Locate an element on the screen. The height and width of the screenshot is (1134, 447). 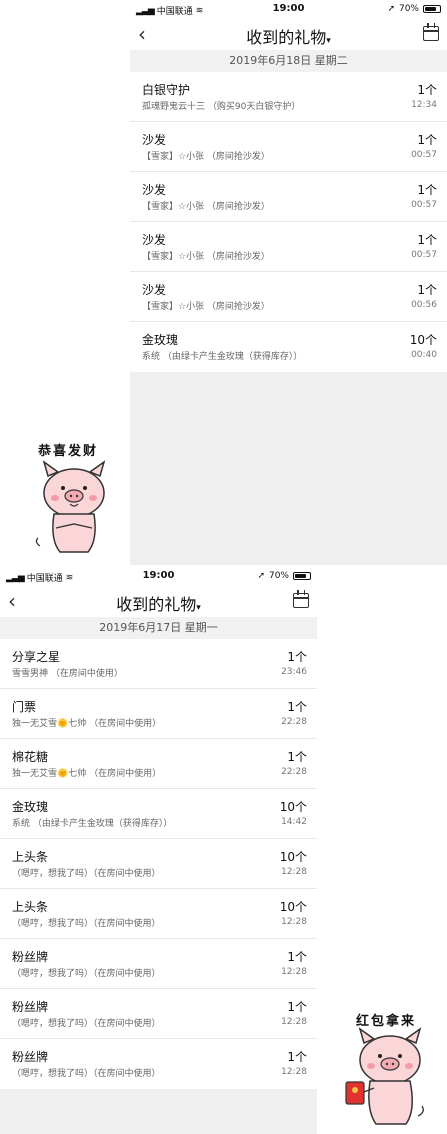
gift-time: 14:42 is located at coordinates (294, 822).